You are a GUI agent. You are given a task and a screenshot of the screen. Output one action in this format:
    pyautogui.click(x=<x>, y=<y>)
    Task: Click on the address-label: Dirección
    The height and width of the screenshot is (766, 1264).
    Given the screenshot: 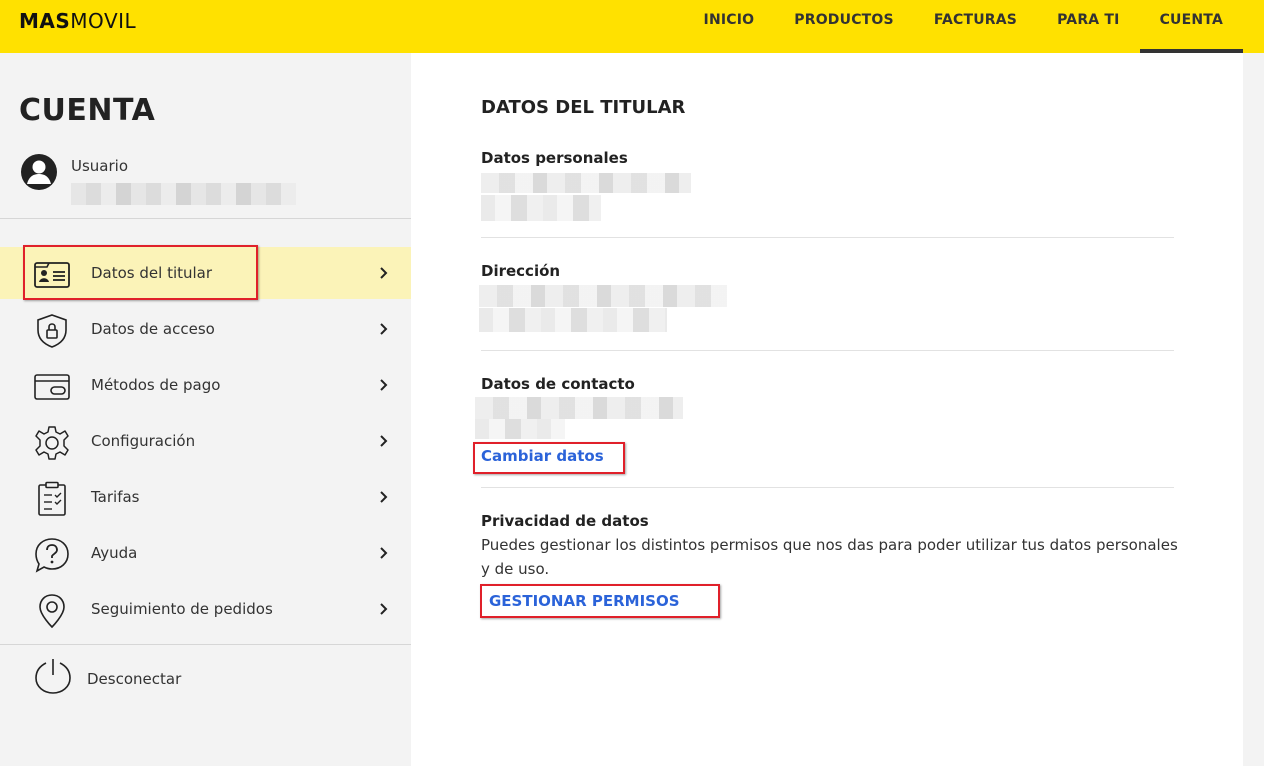 What is the action you would take?
    pyautogui.click(x=521, y=271)
    